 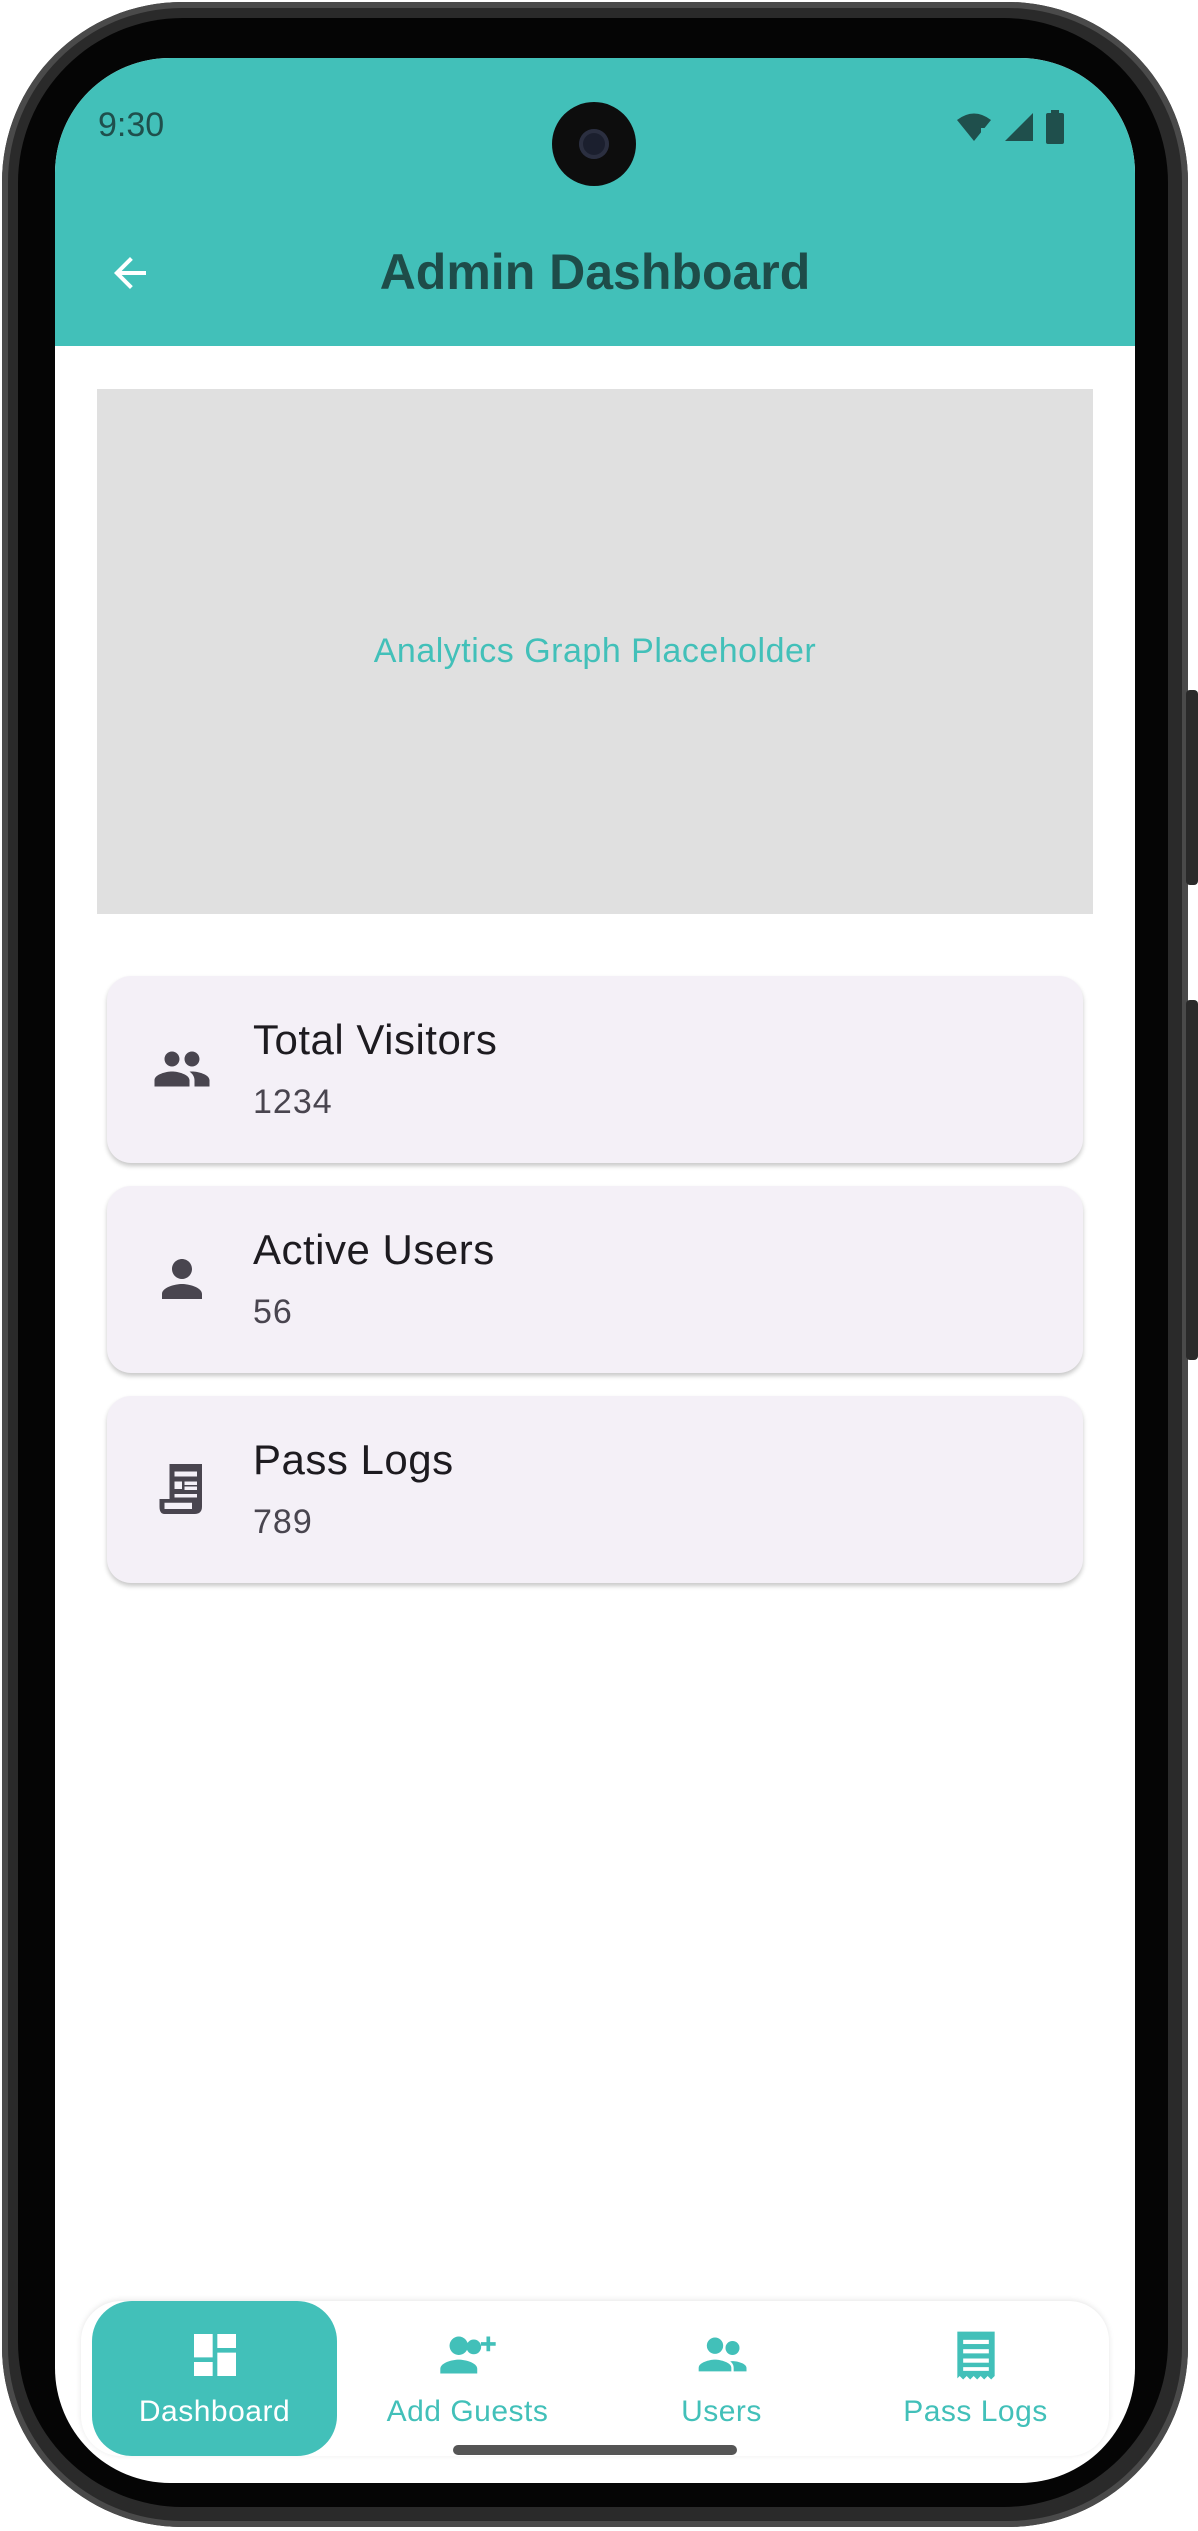 What do you see at coordinates (976, 2355) in the screenshot?
I see `list-icon` at bounding box center [976, 2355].